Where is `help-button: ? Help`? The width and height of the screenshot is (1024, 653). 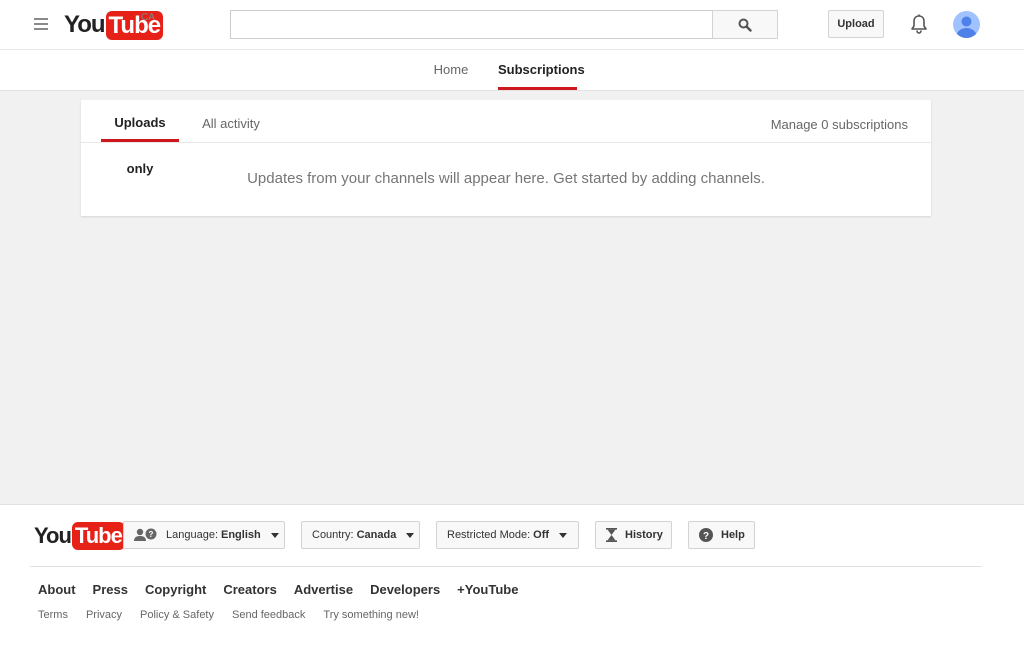 help-button: ? Help is located at coordinates (721, 535).